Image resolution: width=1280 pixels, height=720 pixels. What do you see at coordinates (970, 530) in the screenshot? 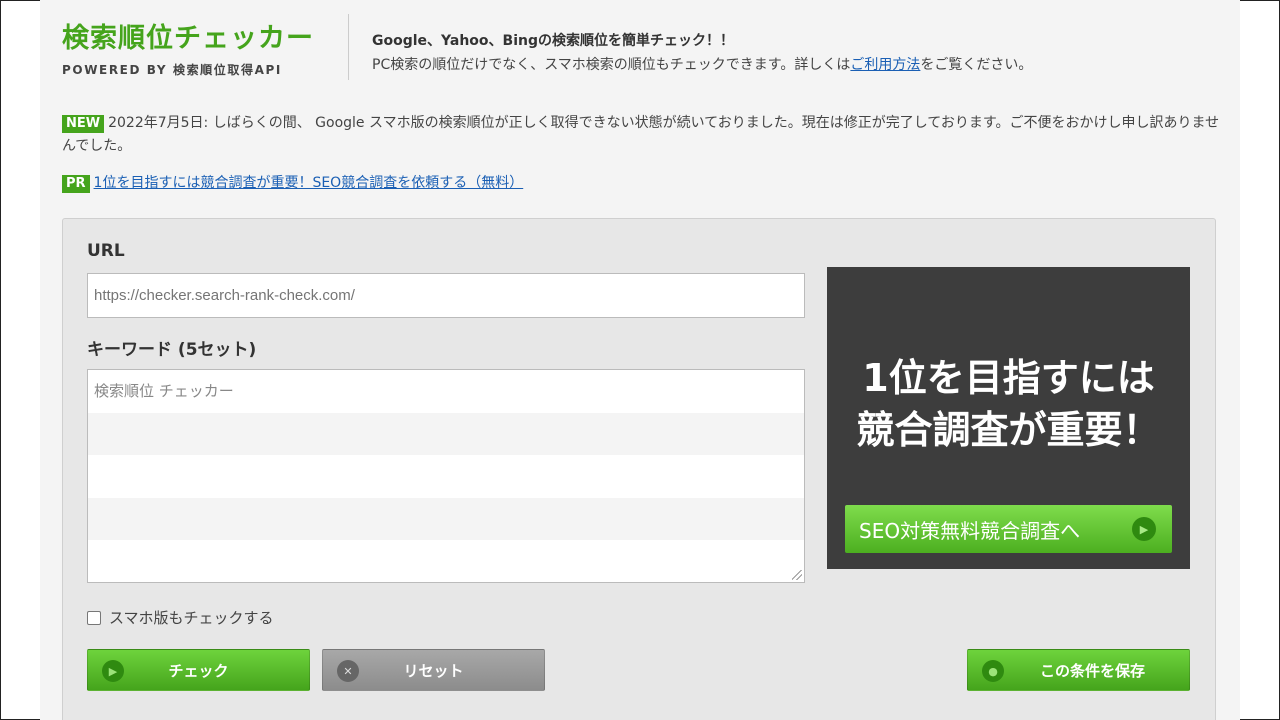
I see `banner-button-label: SEO対策無料競合調査へ` at bounding box center [970, 530].